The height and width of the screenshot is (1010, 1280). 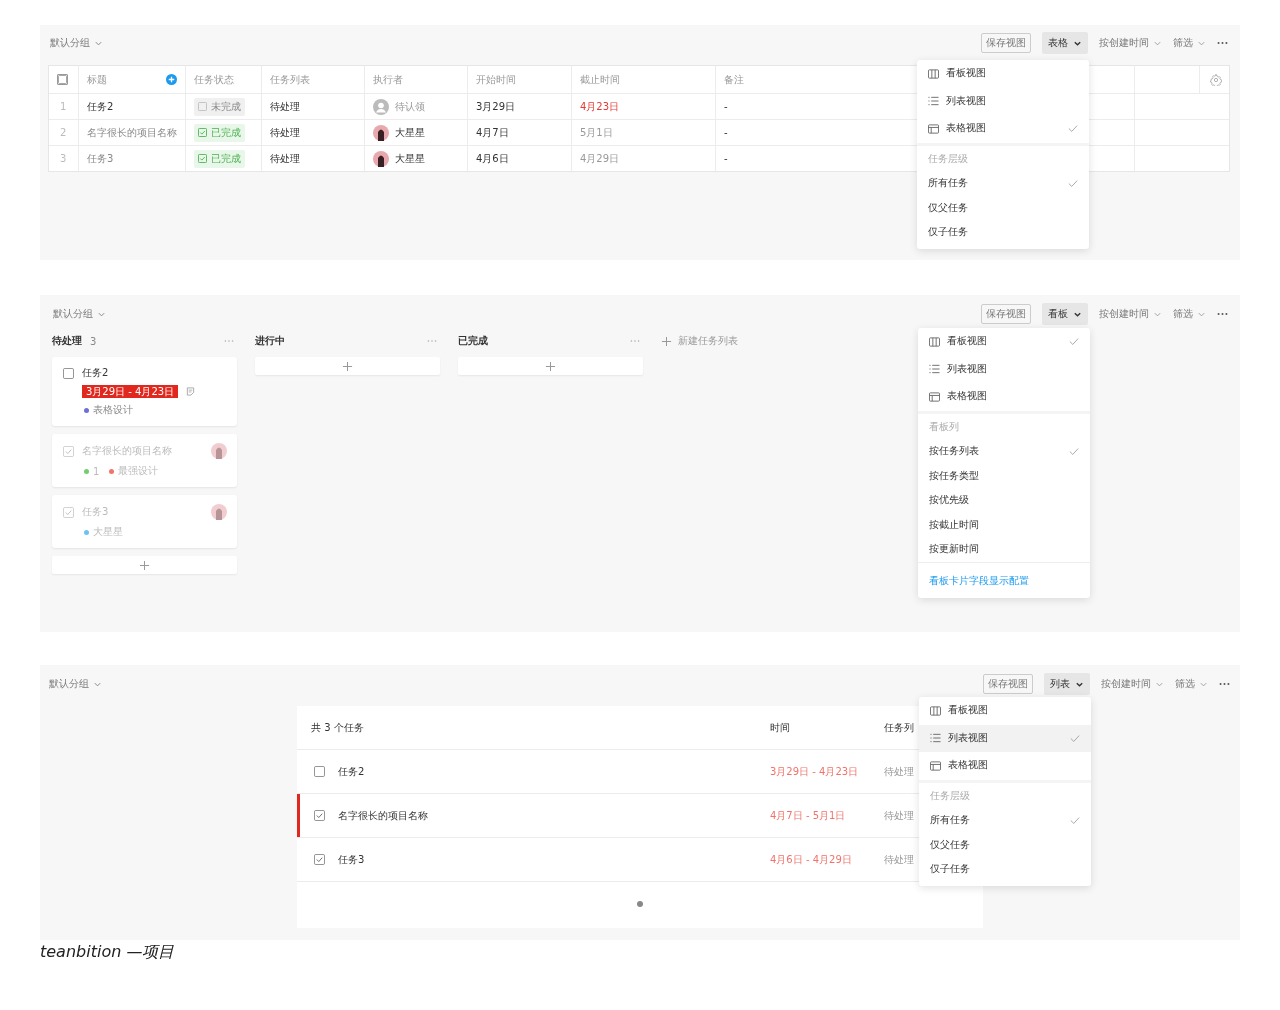 What do you see at coordinates (62, 79) in the screenshot?
I see `select-all-checkbox` at bounding box center [62, 79].